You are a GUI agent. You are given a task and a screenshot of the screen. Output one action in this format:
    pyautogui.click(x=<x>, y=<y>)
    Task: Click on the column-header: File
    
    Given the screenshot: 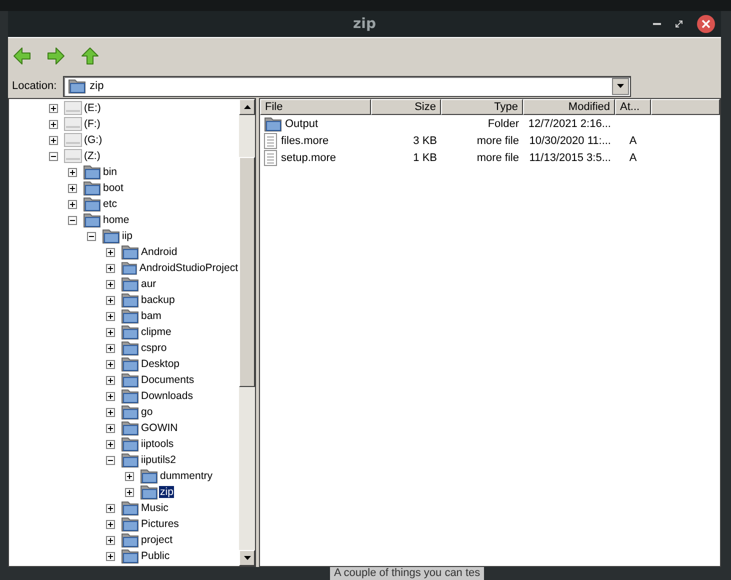 What is the action you would take?
    pyautogui.click(x=315, y=107)
    